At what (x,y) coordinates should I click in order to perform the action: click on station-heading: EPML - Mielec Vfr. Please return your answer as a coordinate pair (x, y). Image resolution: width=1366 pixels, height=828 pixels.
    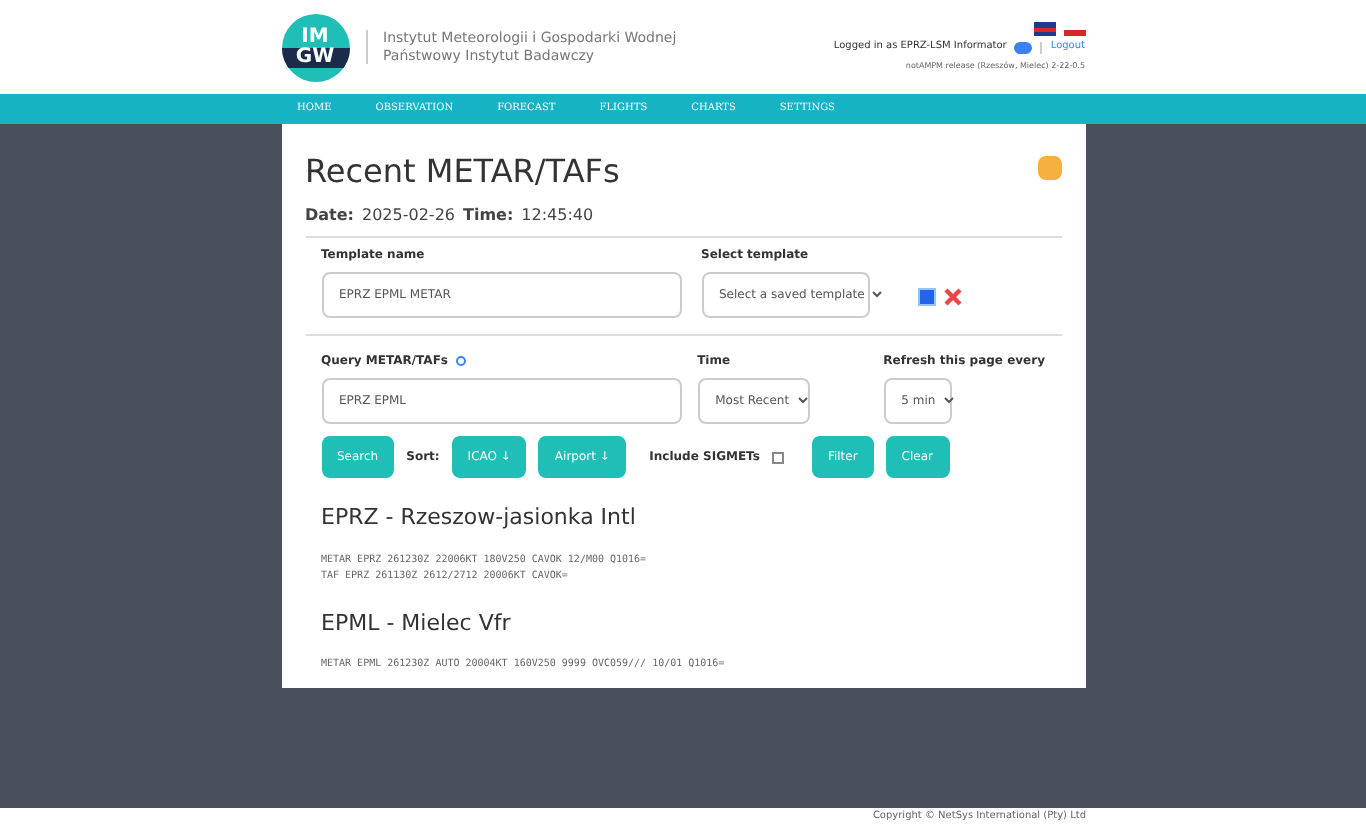
    Looking at the image, I should click on (417, 623).